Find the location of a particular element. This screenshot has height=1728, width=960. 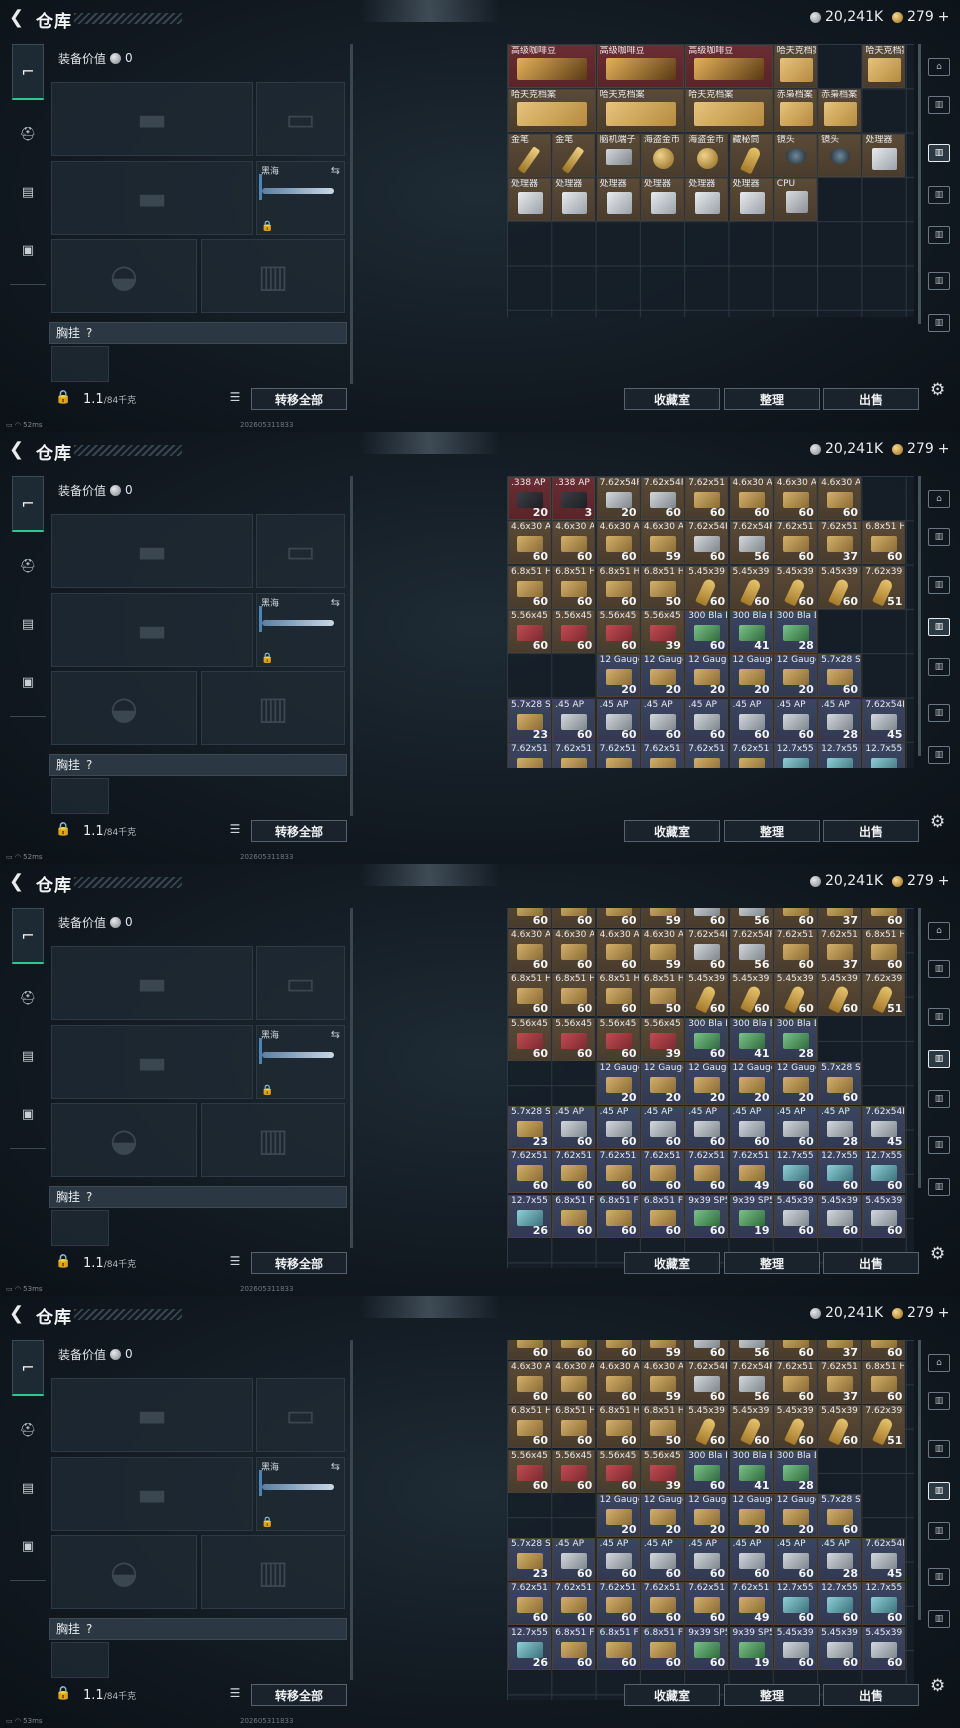

inventory-item: 5.7x28 SS190 60 is located at coordinates (840, 1083).